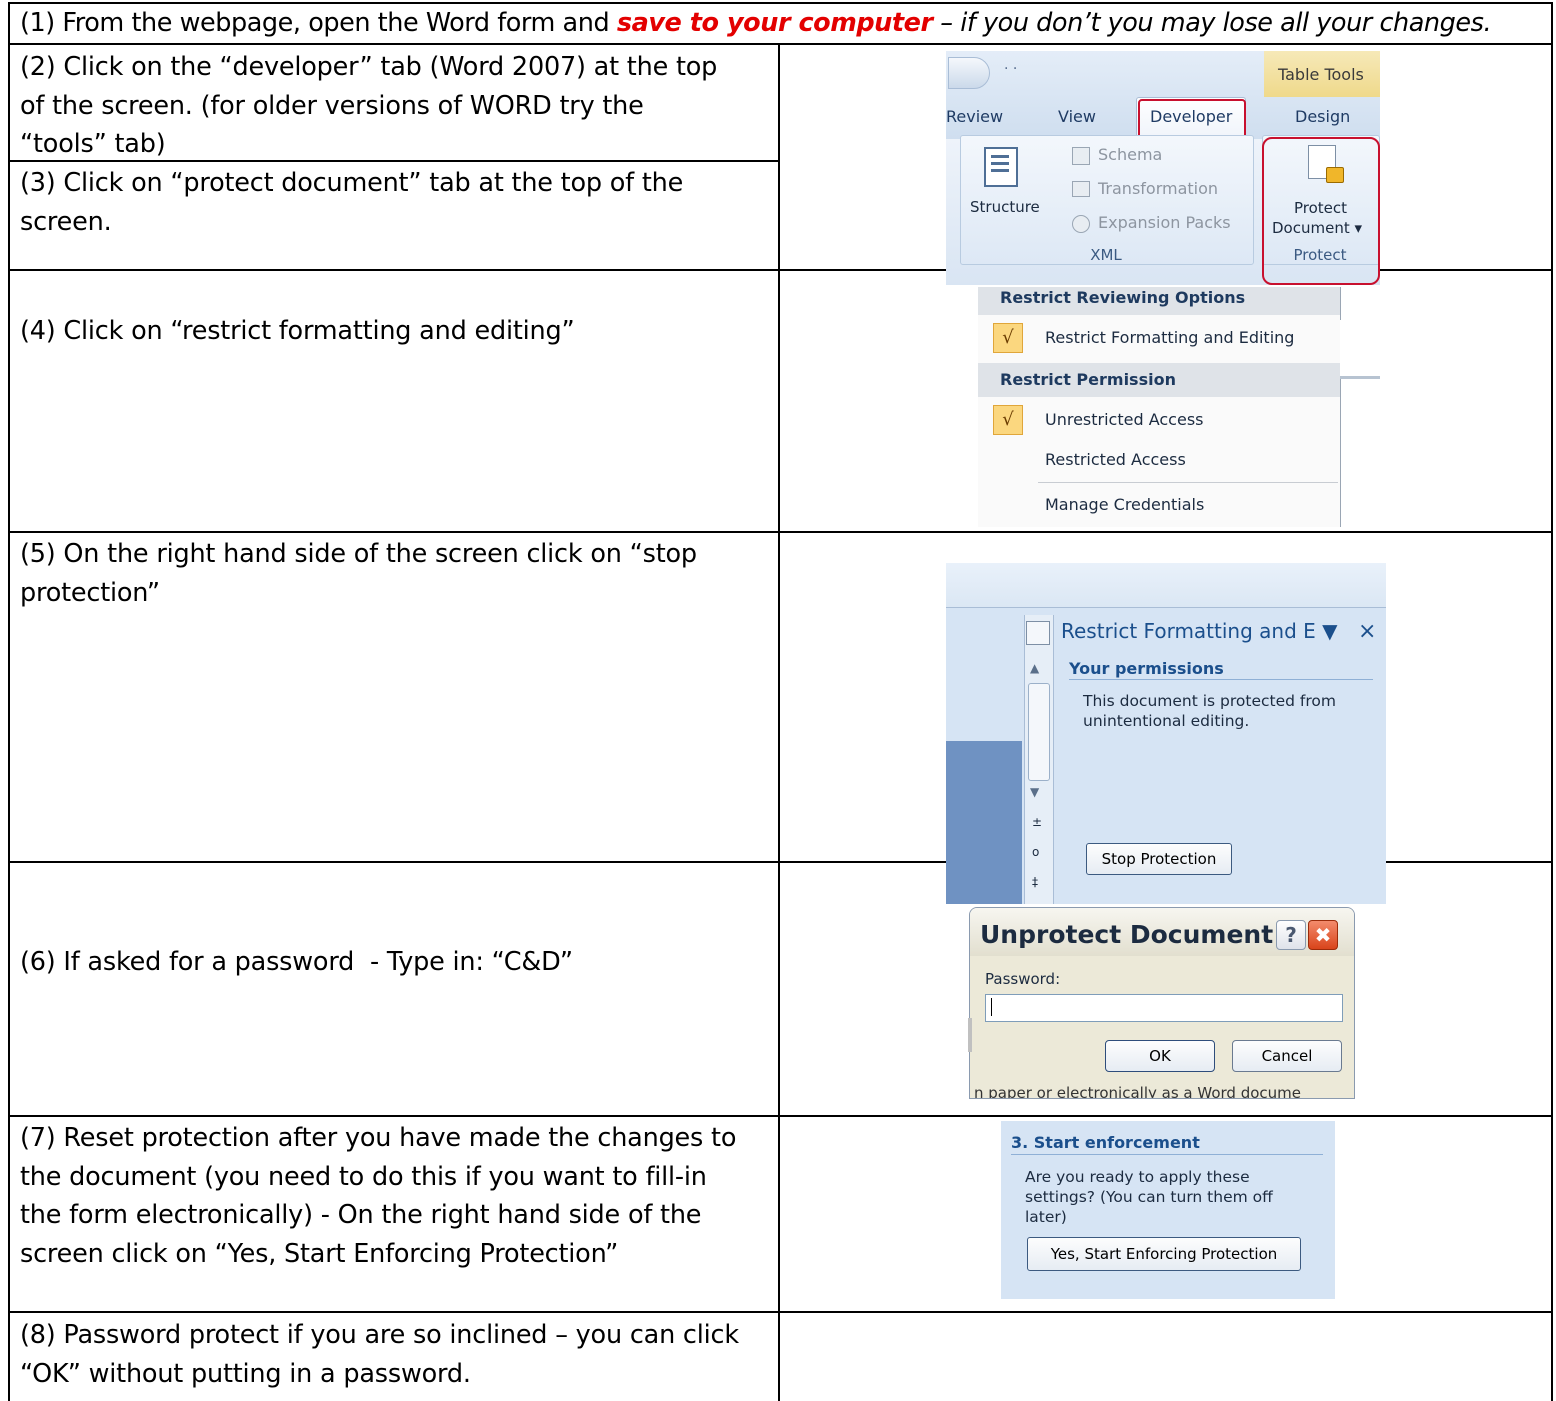 The image size is (1556, 1401). Describe the element at coordinates (974, 116) in the screenshot. I see `tab-review: Review` at that location.